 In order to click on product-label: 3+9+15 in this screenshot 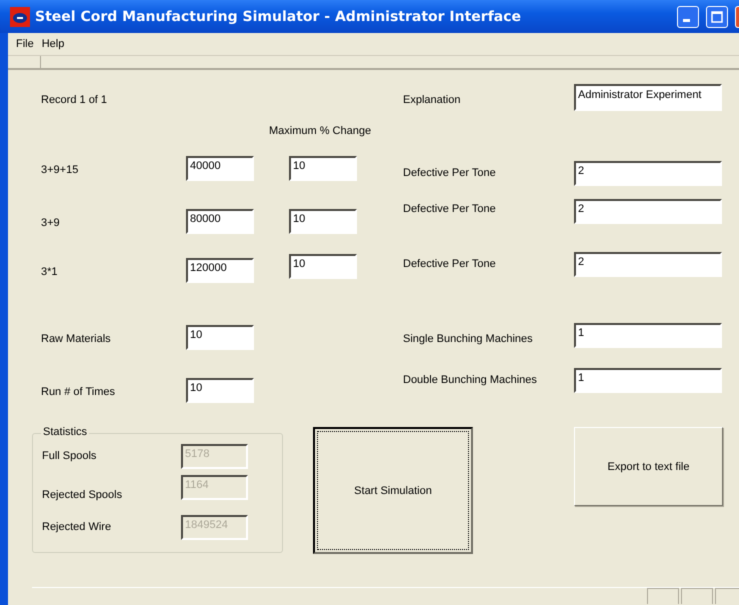, I will do `click(60, 169)`.